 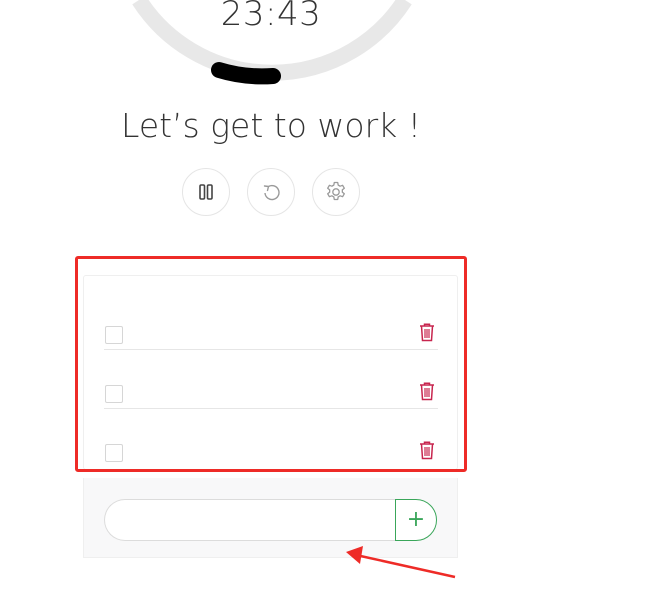 What do you see at coordinates (271, 125) in the screenshot?
I see `motivation-text: Let’s get to work !` at bounding box center [271, 125].